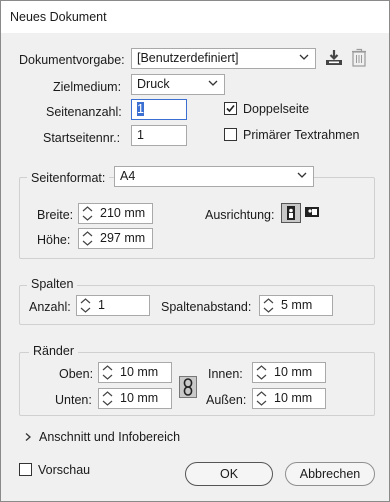 This screenshot has height=502, width=390. I want to click on margin-top-spinner: 10 mm, so click(135, 372).